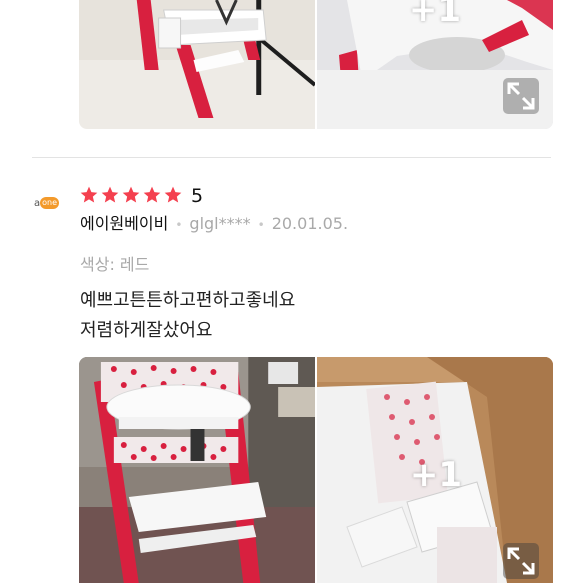 This screenshot has width=583, height=583. I want to click on rating-value: 5, so click(197, 196).